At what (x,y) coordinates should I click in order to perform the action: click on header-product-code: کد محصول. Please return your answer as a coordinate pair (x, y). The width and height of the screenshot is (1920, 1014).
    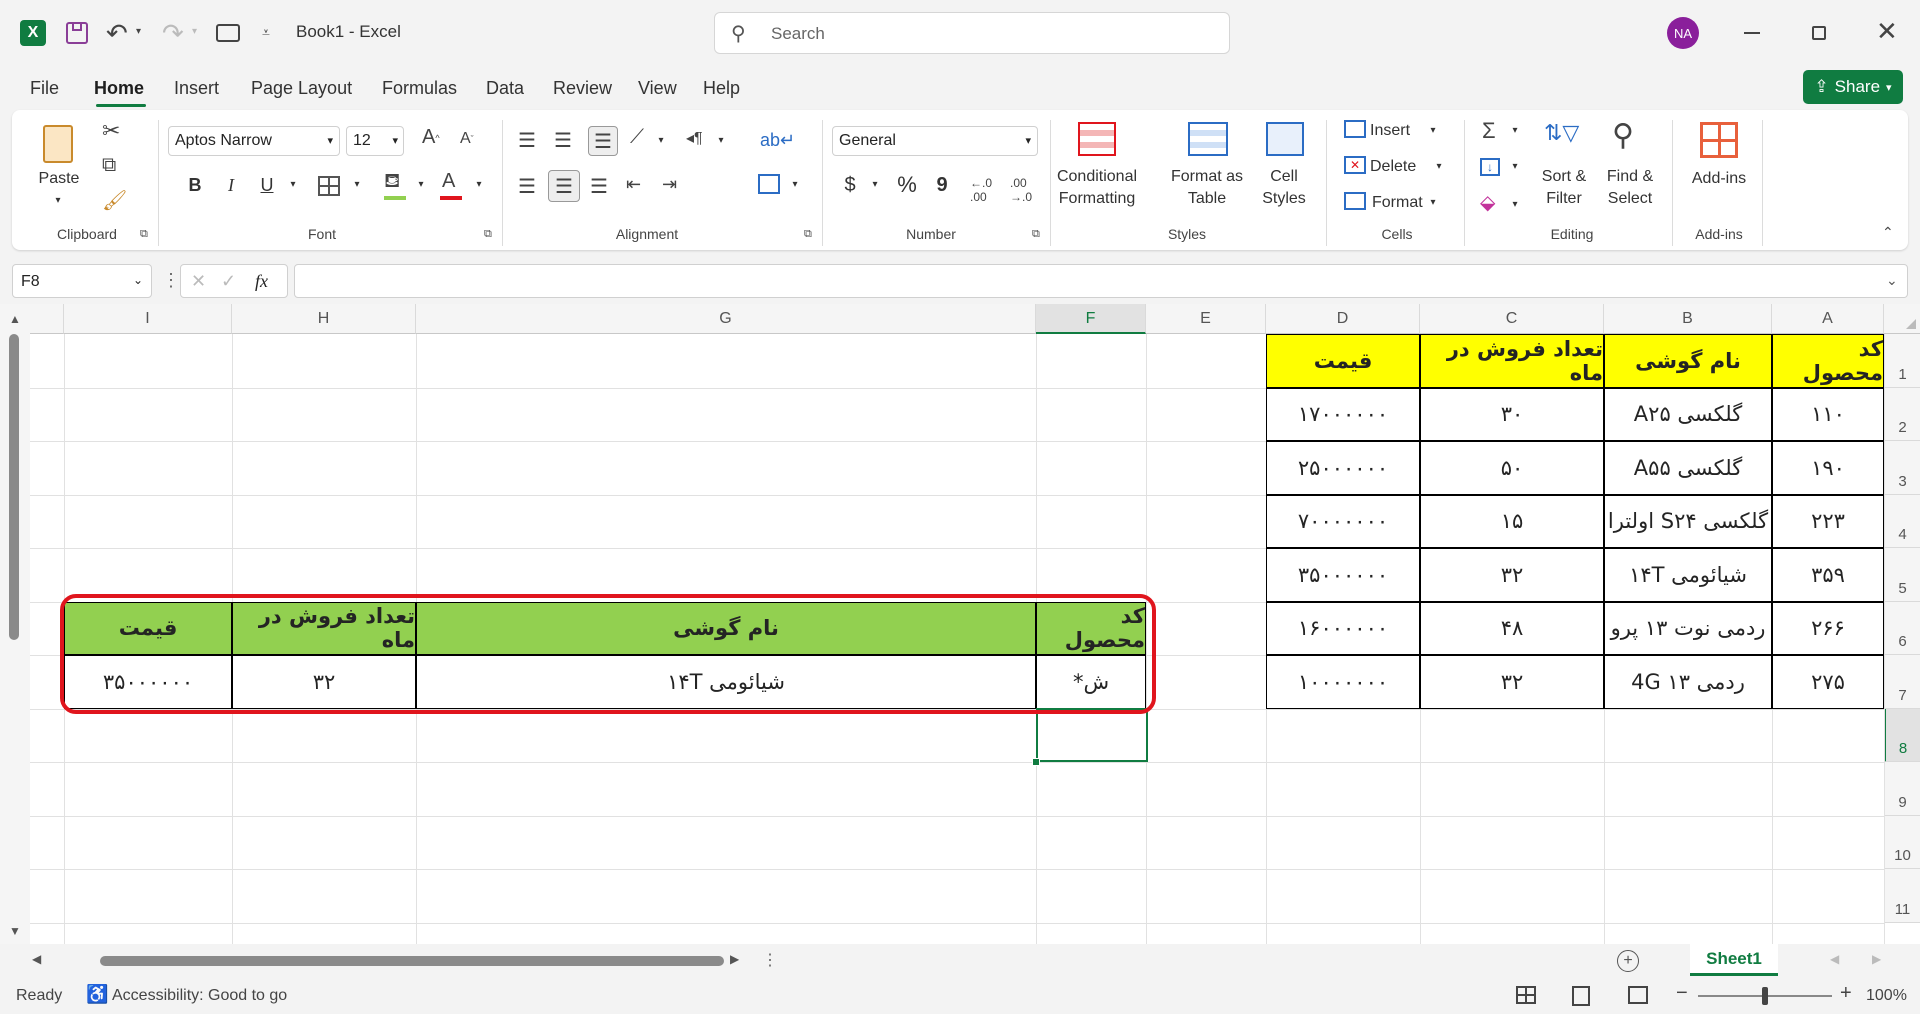
    Looking at the image, I should click on (1828, 361).